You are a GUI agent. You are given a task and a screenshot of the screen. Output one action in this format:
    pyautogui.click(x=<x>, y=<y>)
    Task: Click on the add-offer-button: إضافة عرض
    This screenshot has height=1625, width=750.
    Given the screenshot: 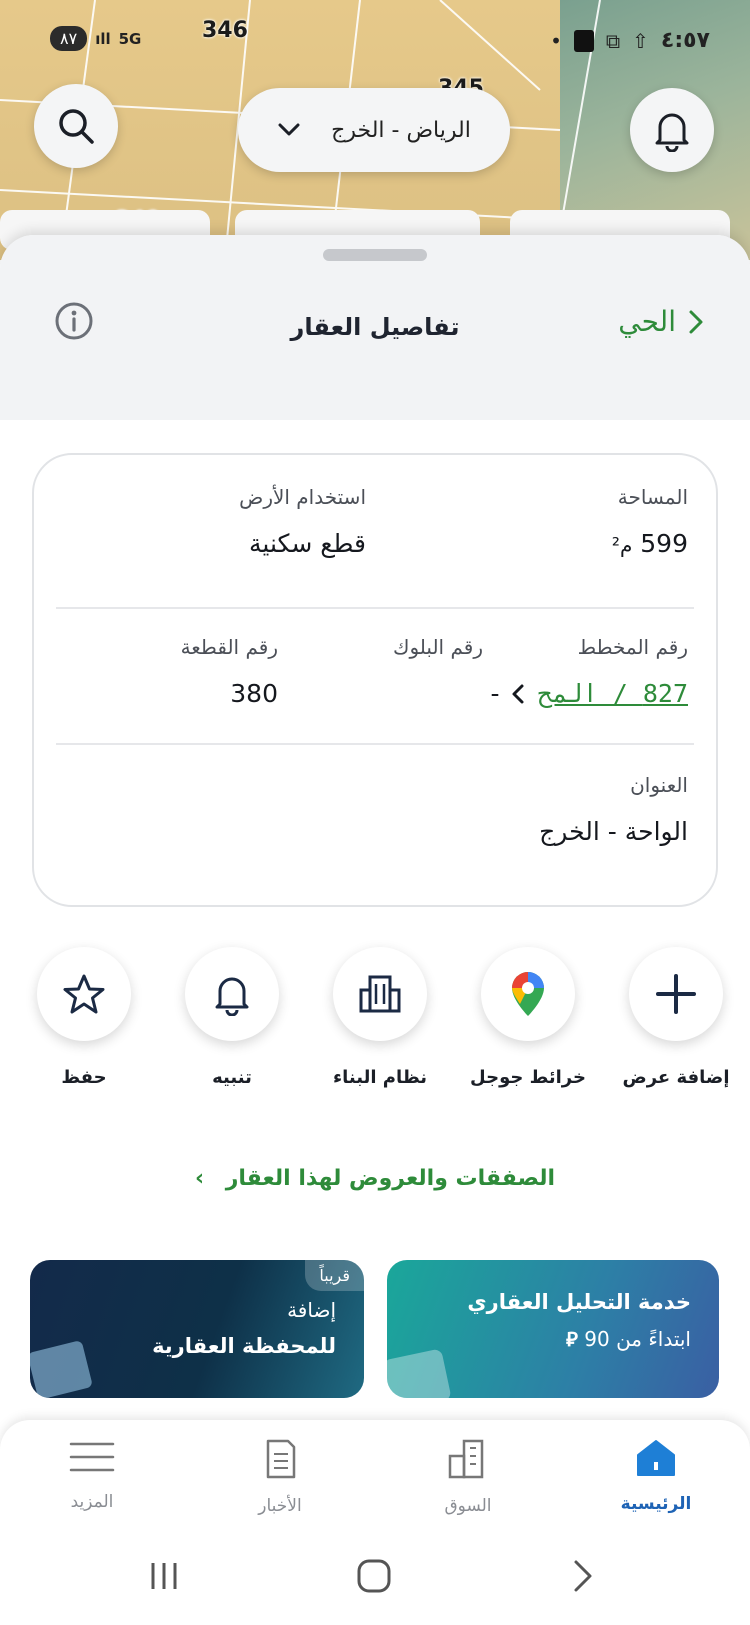 What is the action you would take?
    pyautogui.click(x=676, y=1017)
    